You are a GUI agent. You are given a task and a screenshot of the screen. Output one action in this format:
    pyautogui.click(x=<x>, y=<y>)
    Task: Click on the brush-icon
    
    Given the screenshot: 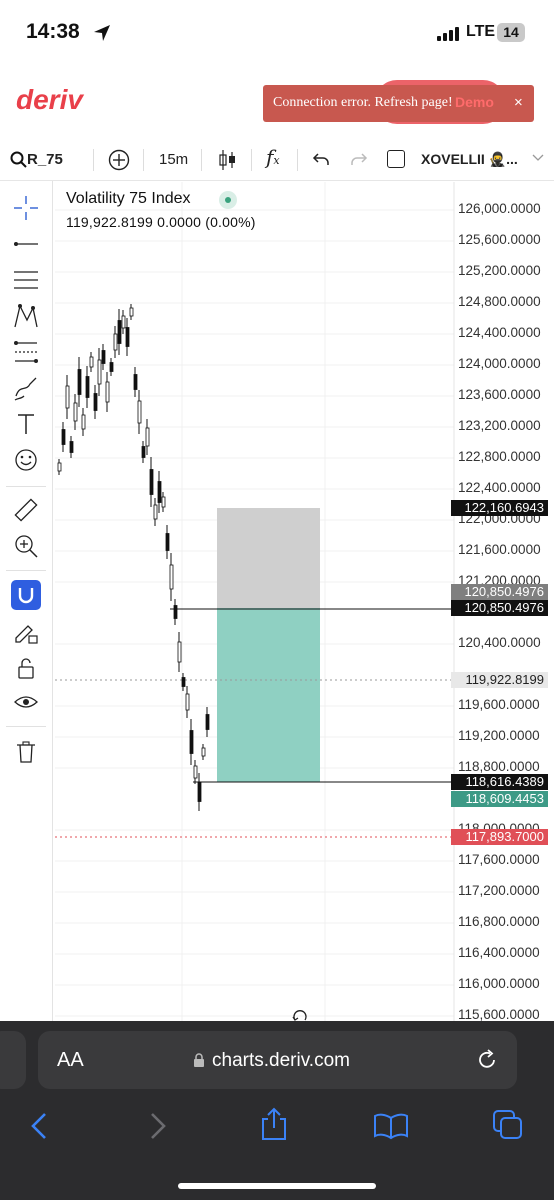 What is the action you would take?
    pyautogui.click(x=26, y=388)
    